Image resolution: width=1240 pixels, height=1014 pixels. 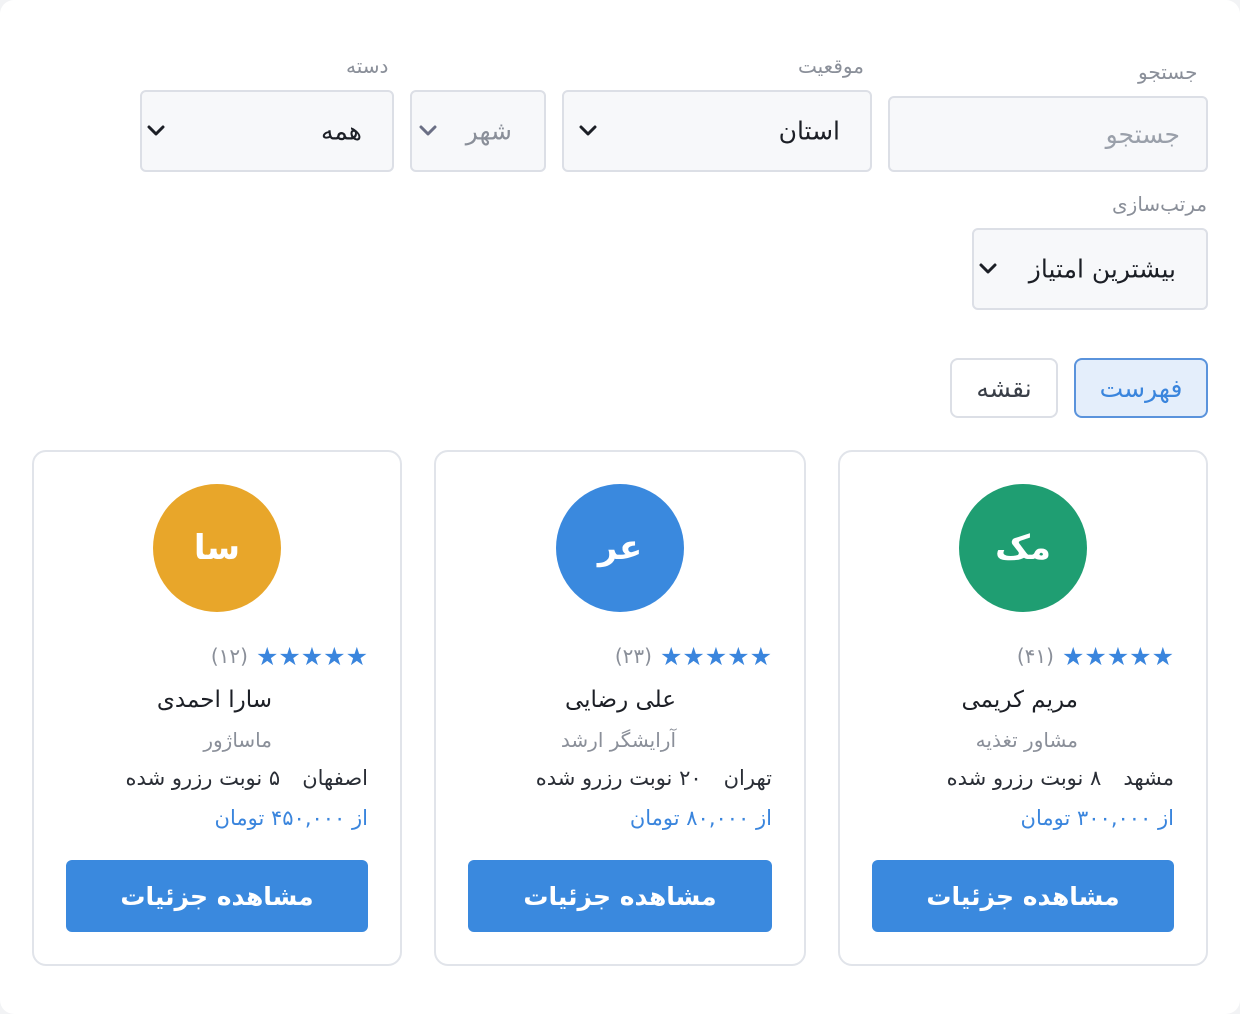 What do you see at coordinates (1026, 740) in the screenshot?
I see `provider-title: مشاور تغذیه` at bounding box center [1026, 740].